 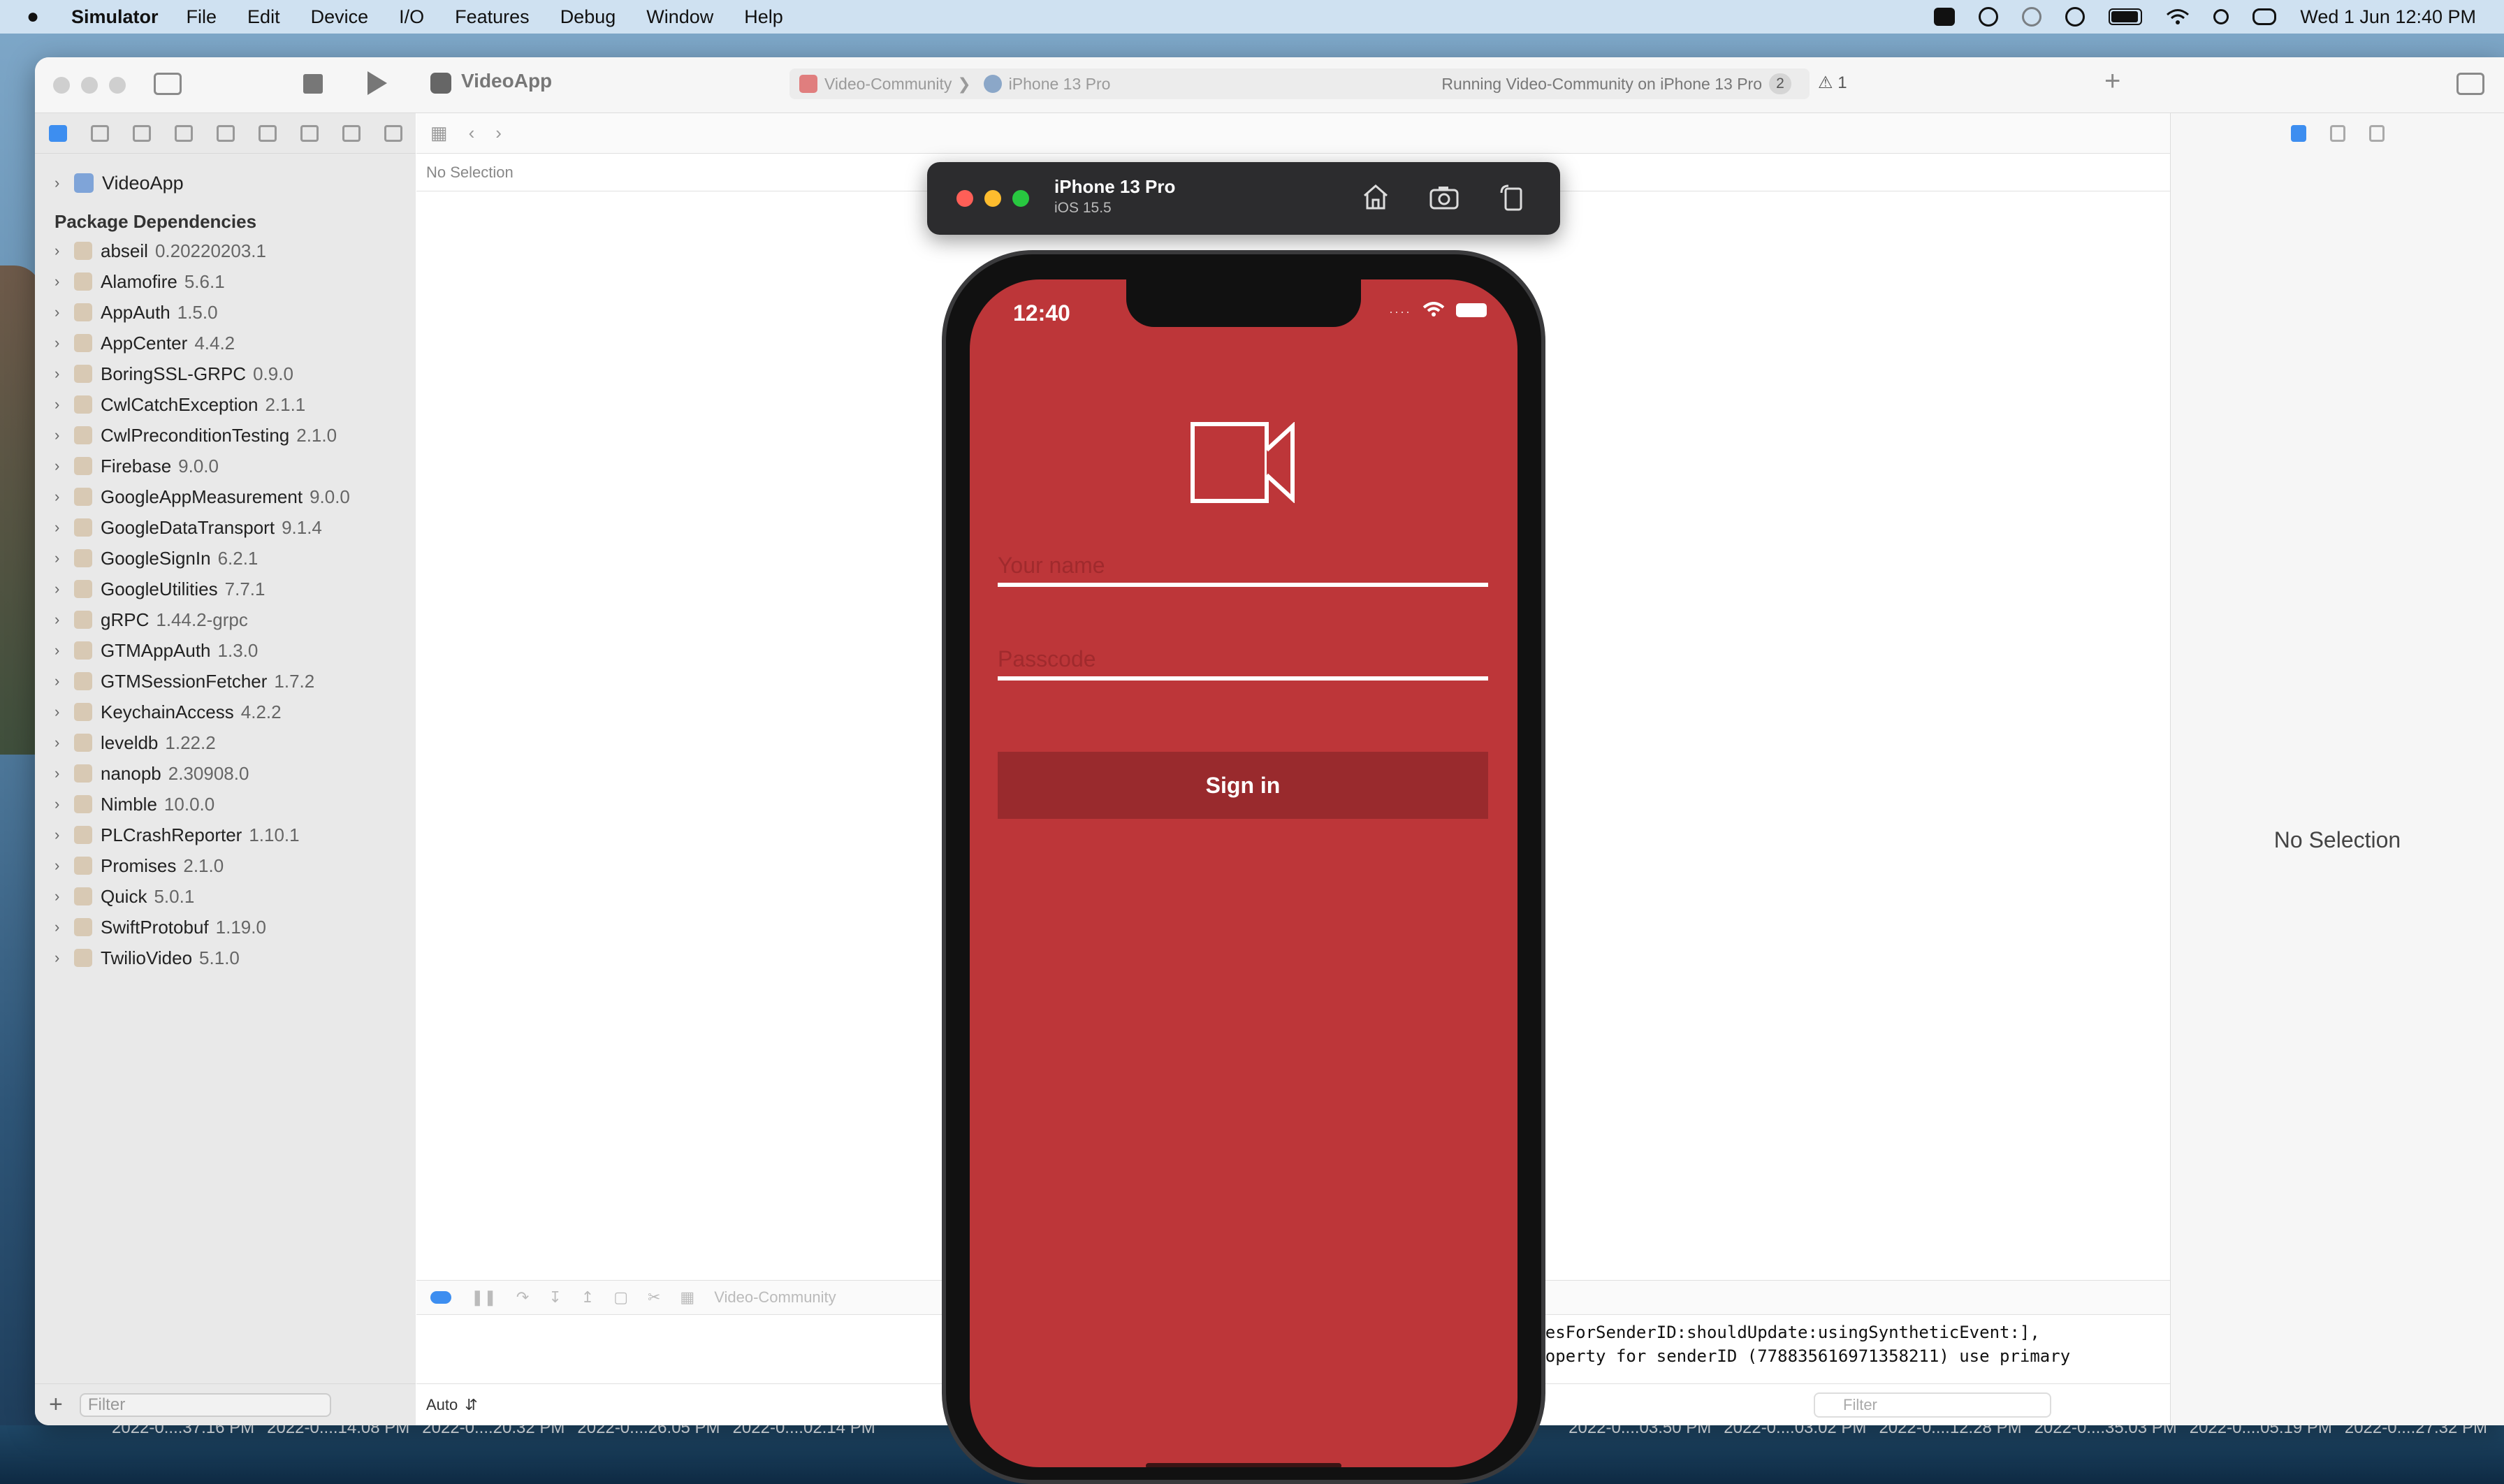 I want to click on package-item: › abseil 0.20220203.1, so click(x=225, y=250).